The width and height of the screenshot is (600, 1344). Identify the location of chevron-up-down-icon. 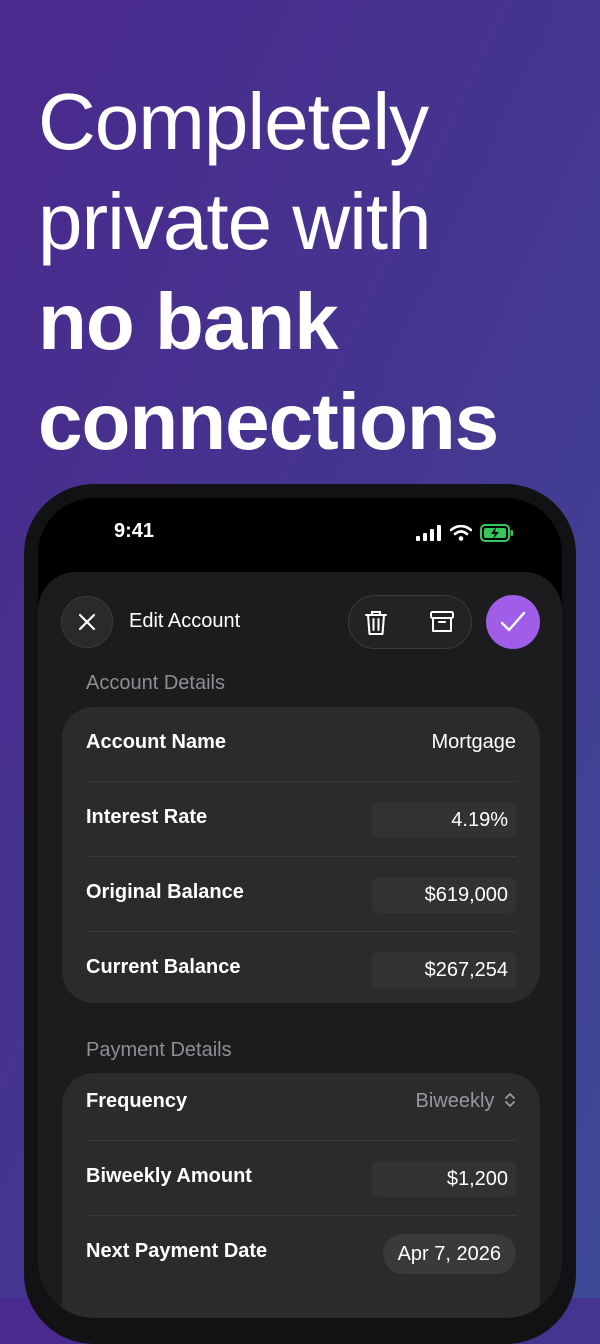
(510, 1100).